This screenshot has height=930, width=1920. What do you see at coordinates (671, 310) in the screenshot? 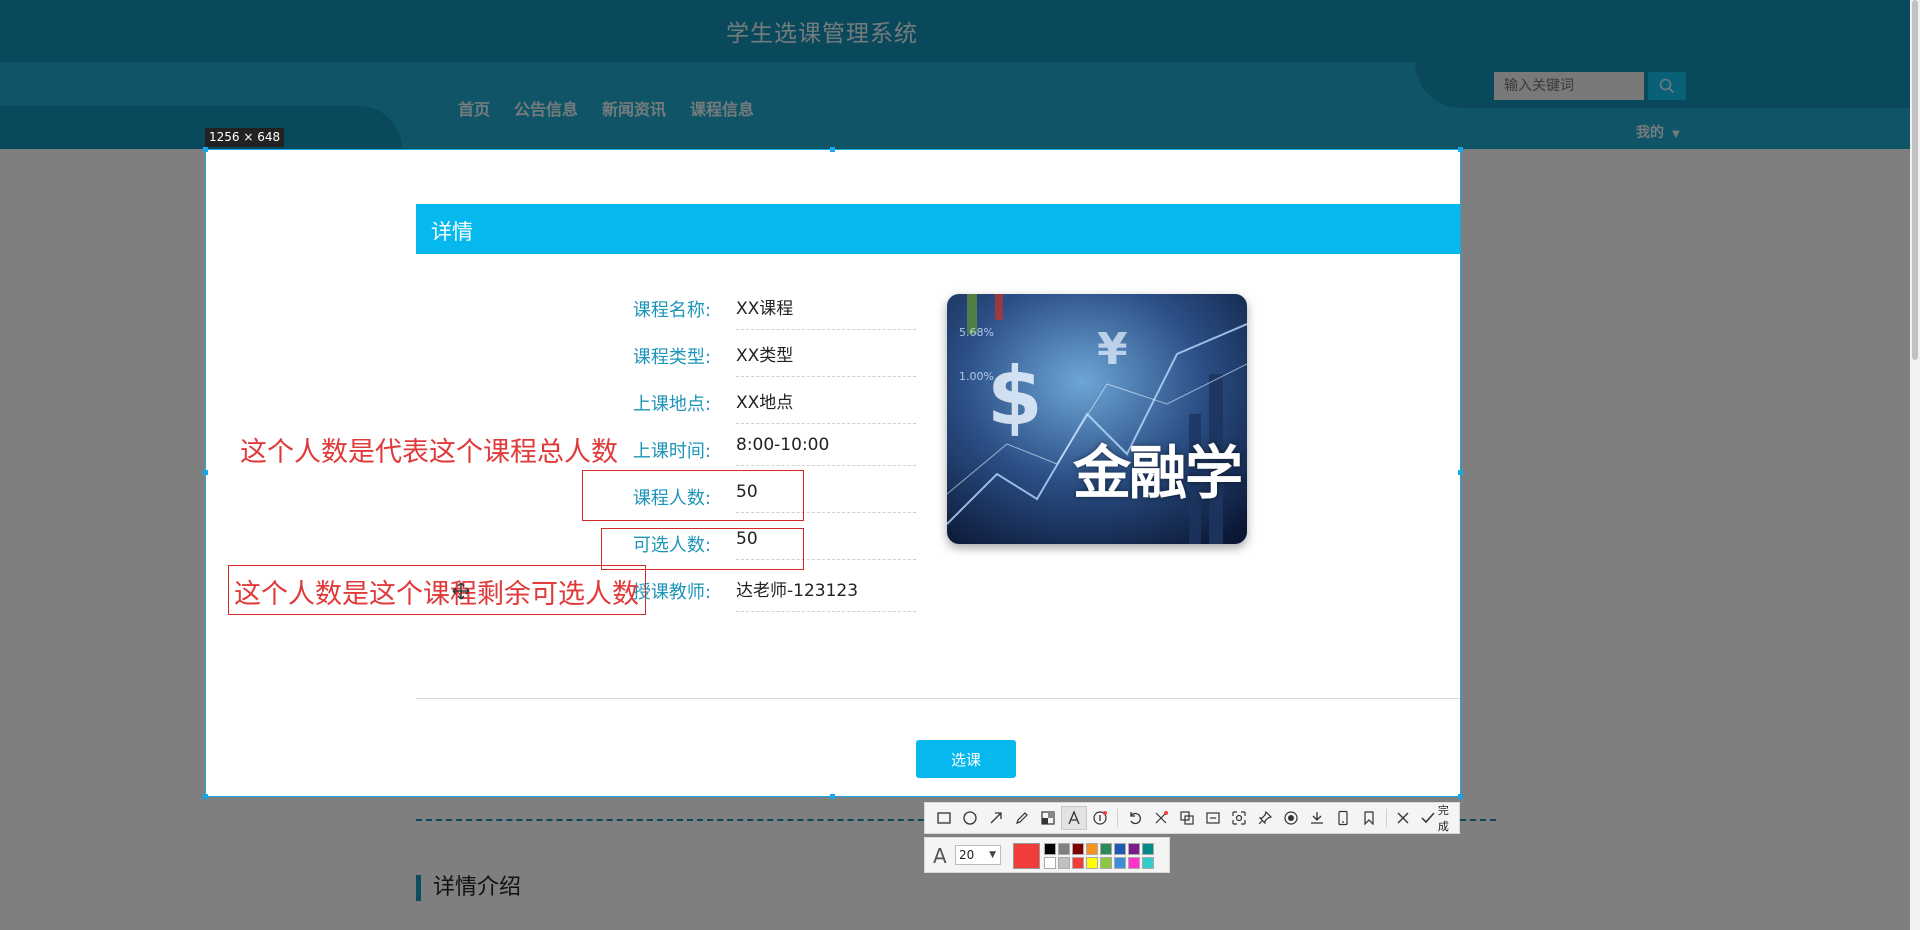
I see `field-label-course-name: 课程名称:` at bounding box center [671, 310].